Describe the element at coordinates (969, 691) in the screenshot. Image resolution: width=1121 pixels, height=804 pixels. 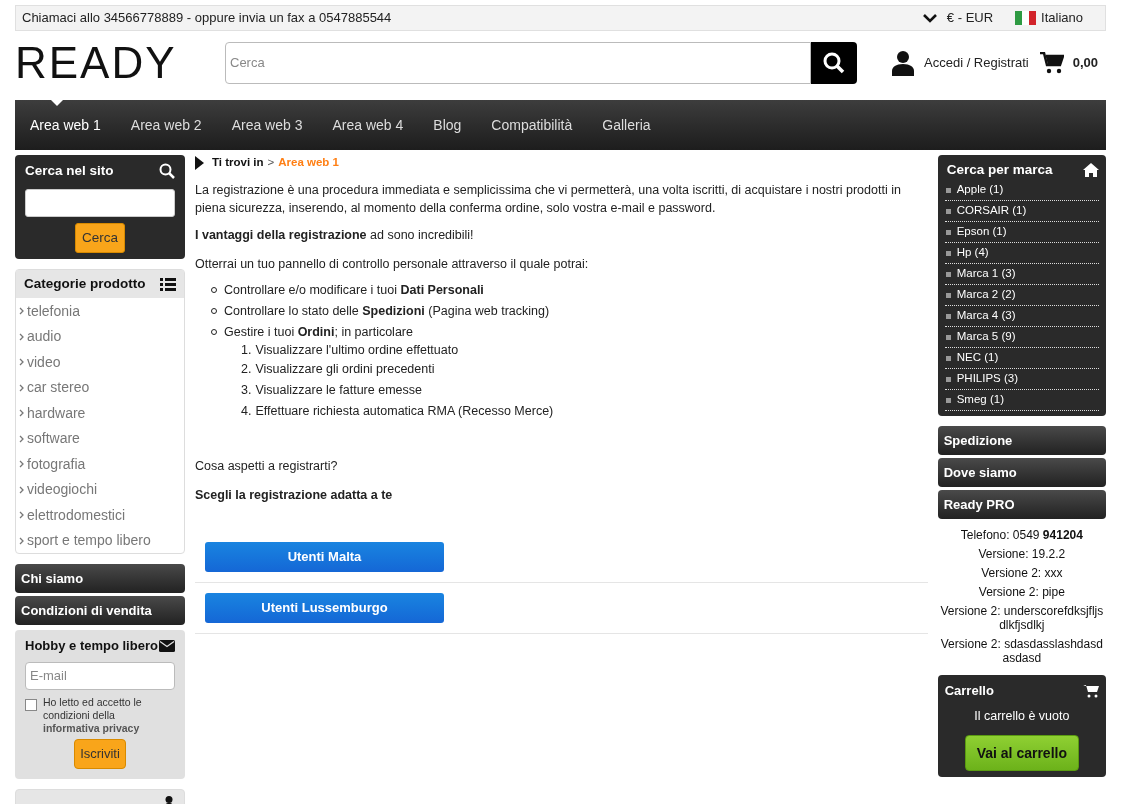
I see `panel-title: Carrello` at that location.